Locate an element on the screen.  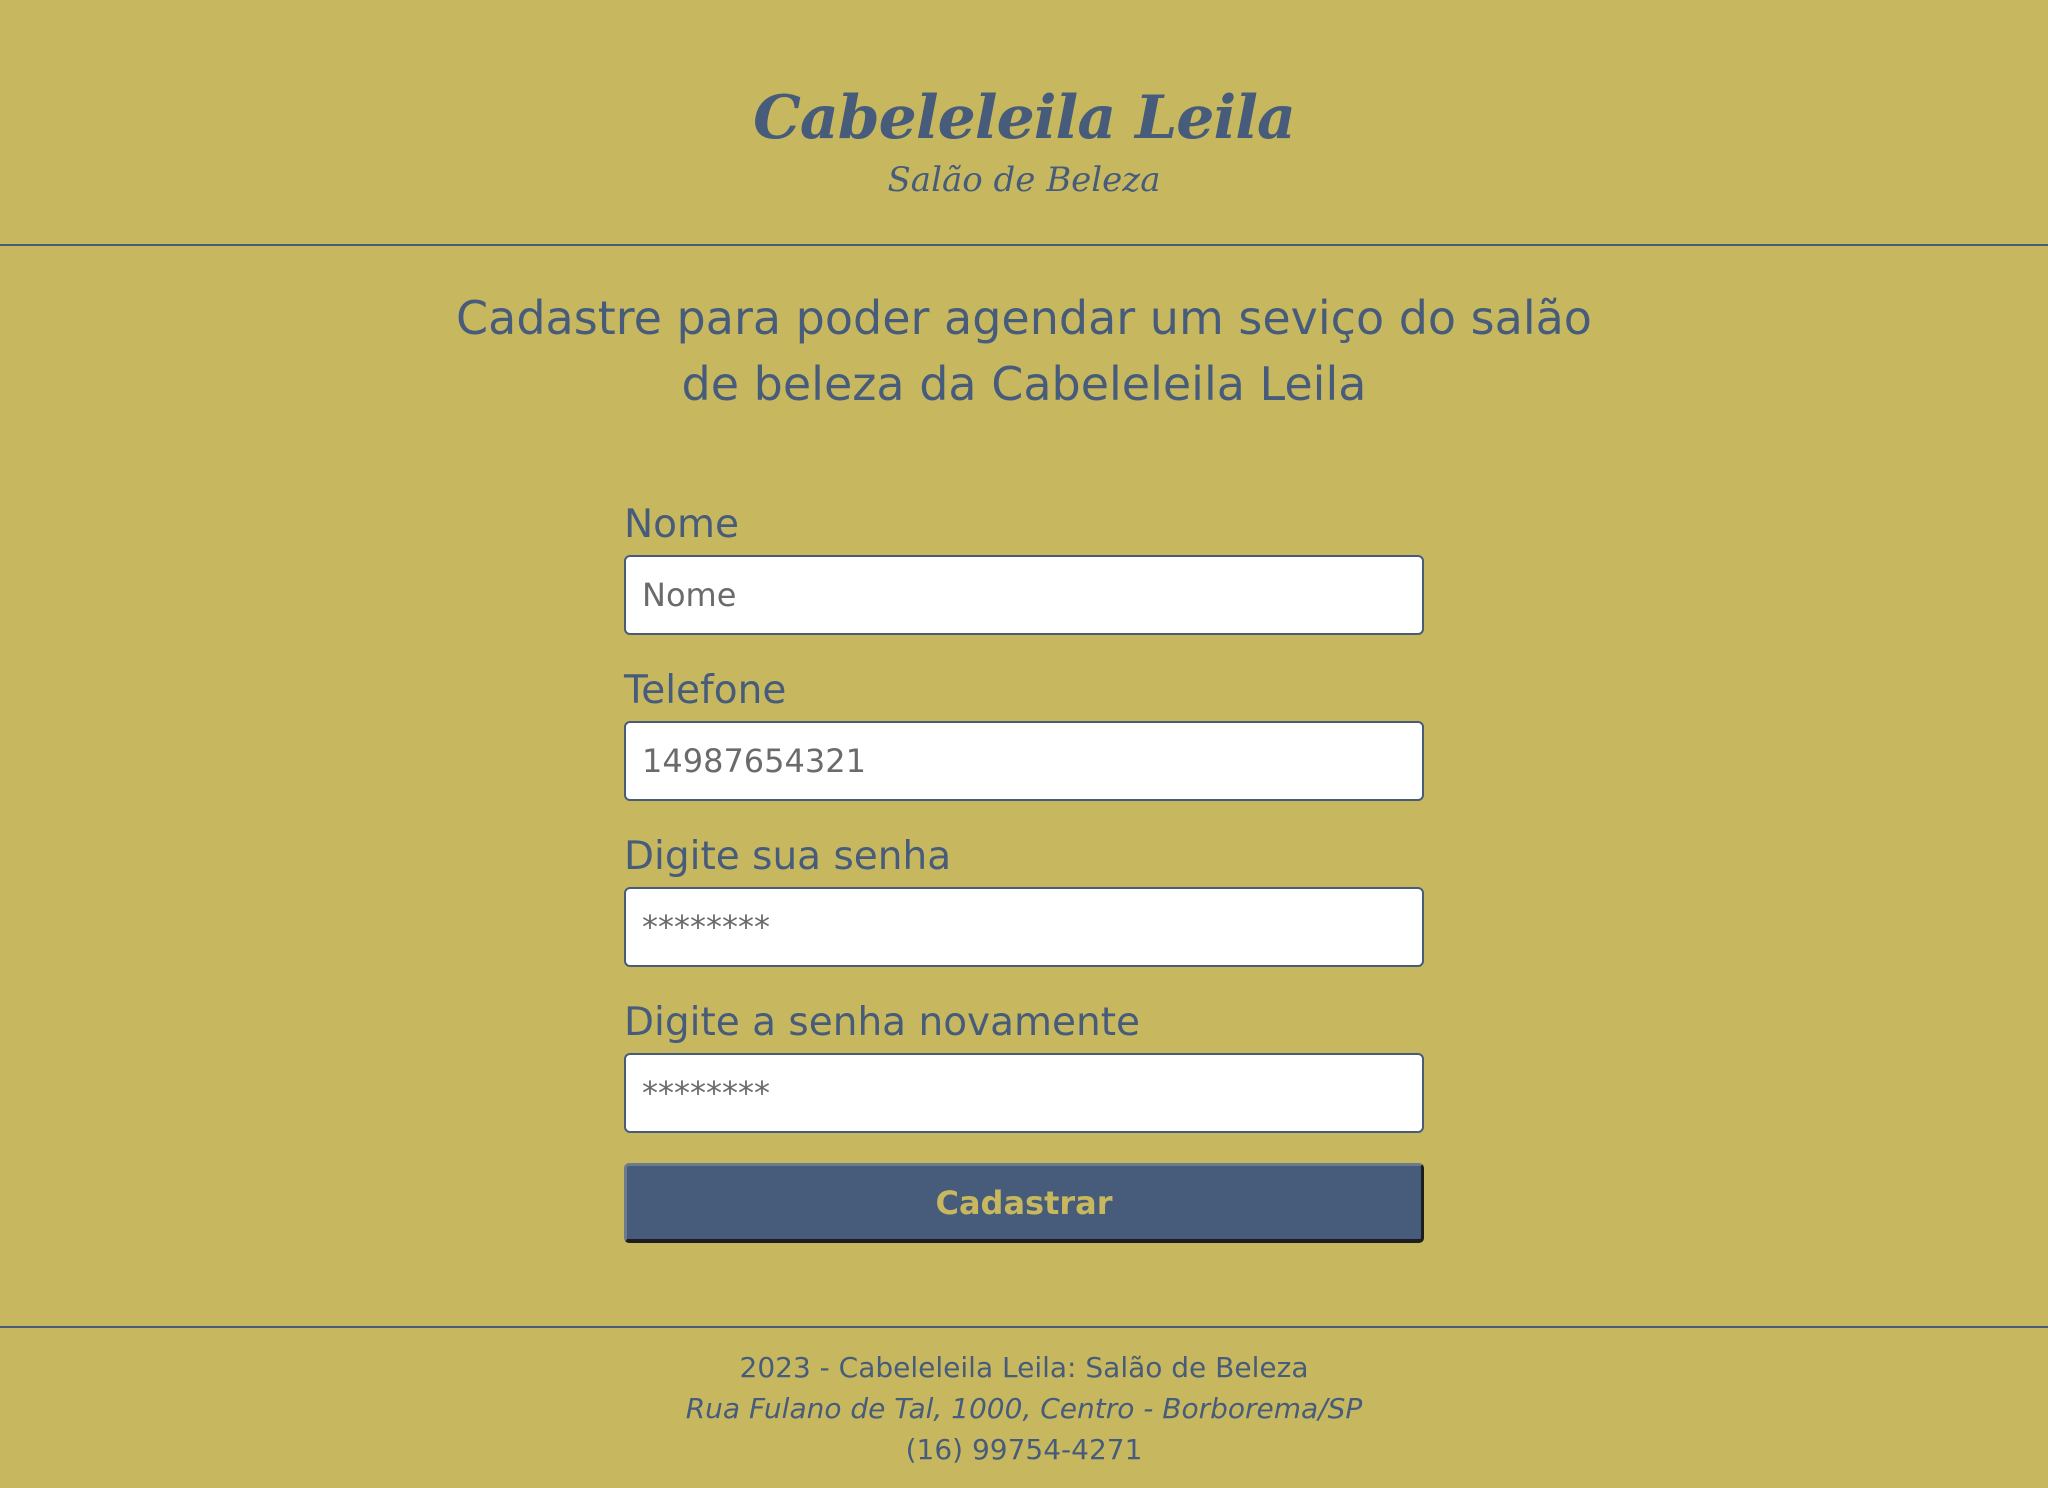
confirm-password-input is located at coordinates (1024, 1093).